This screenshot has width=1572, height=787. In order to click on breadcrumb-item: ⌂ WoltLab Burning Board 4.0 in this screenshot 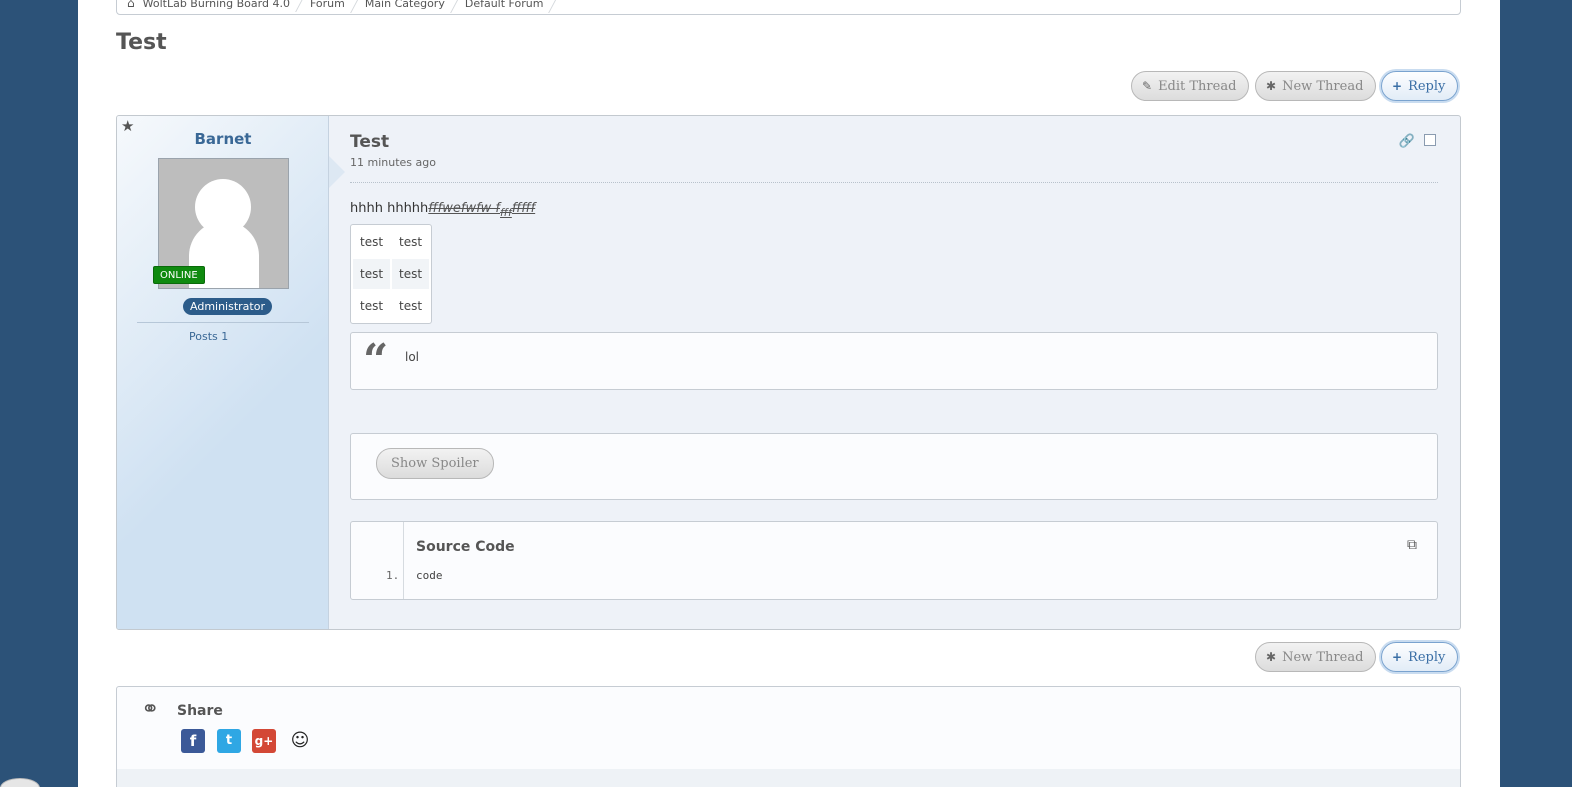, I will do `click(215, 5)`.